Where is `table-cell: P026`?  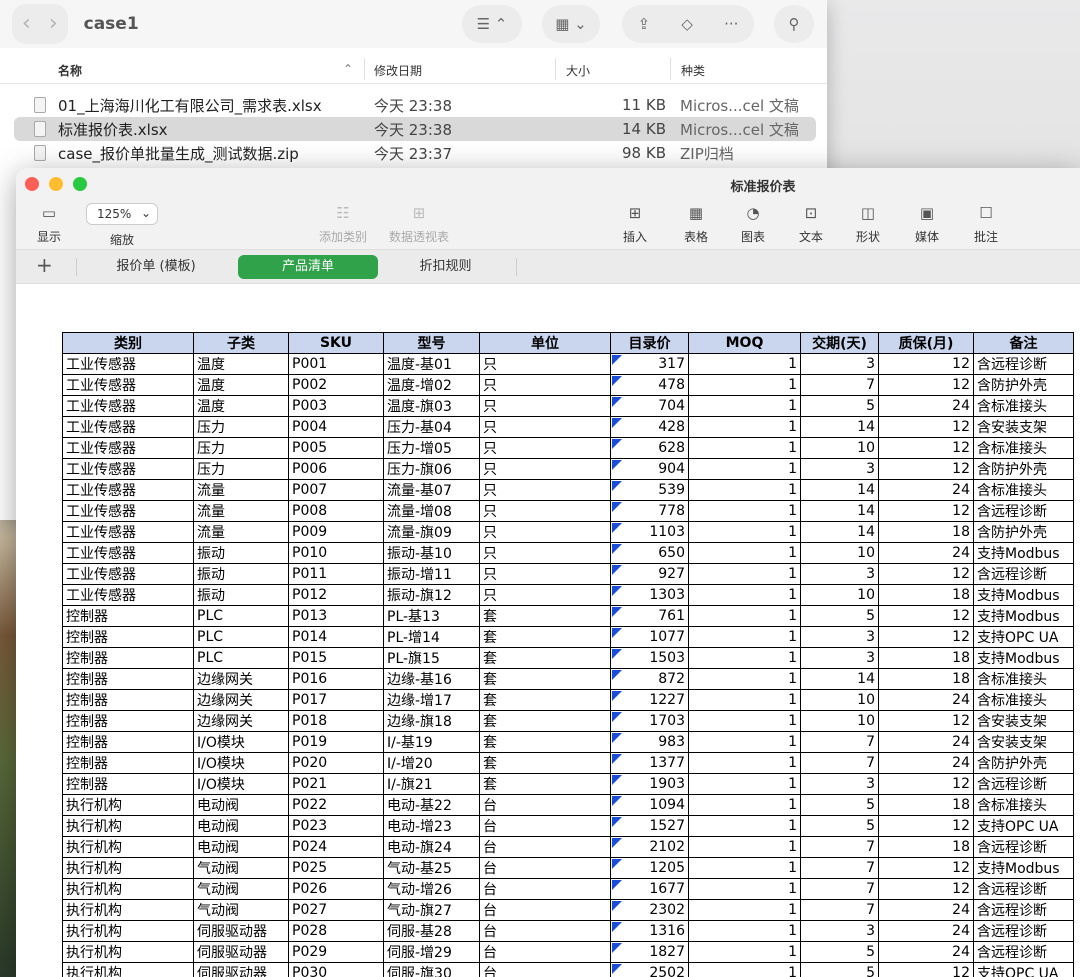 table-cell: P026 is located at coordinates (336, 889).